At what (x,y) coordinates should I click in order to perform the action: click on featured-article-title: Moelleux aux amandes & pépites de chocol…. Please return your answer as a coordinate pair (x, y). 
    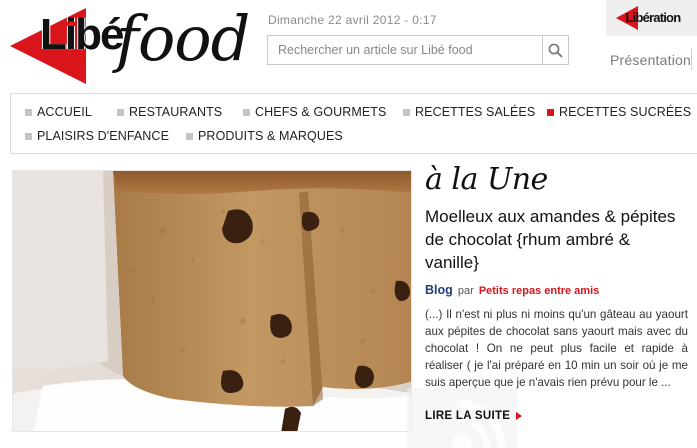
    Looking at the image, I should click on (556, 239).